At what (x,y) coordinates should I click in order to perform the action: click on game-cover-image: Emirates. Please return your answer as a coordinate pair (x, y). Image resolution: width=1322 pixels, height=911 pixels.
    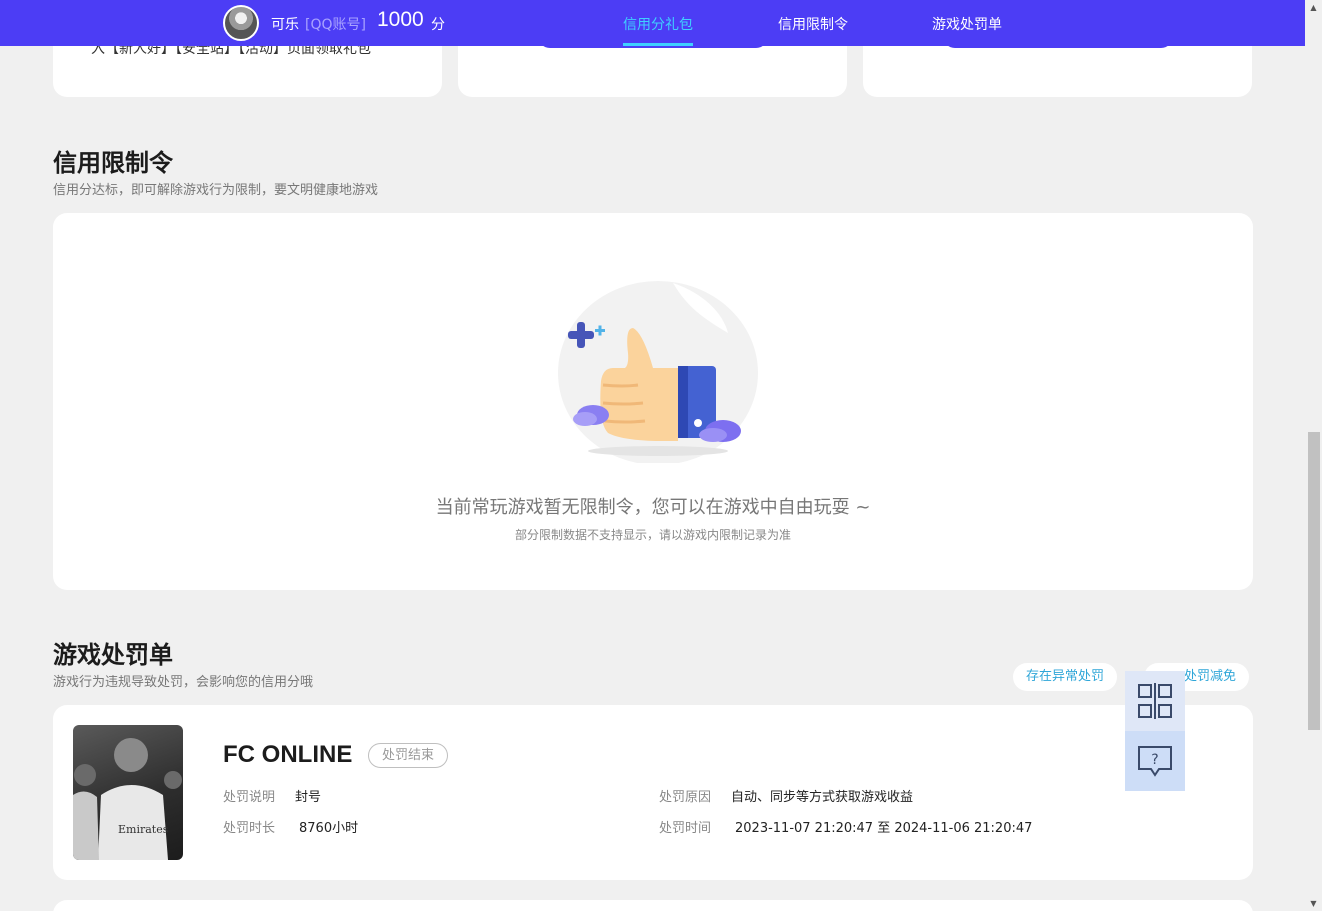
    Looking at the image, I should click on (128, 792).